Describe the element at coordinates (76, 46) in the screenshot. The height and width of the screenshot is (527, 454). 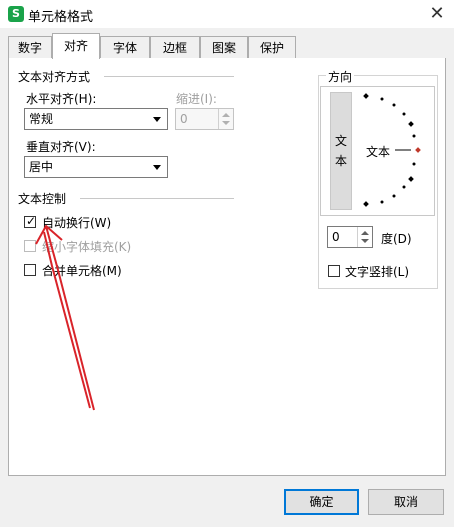
I see `tab-alignment: 对齐` at that location.